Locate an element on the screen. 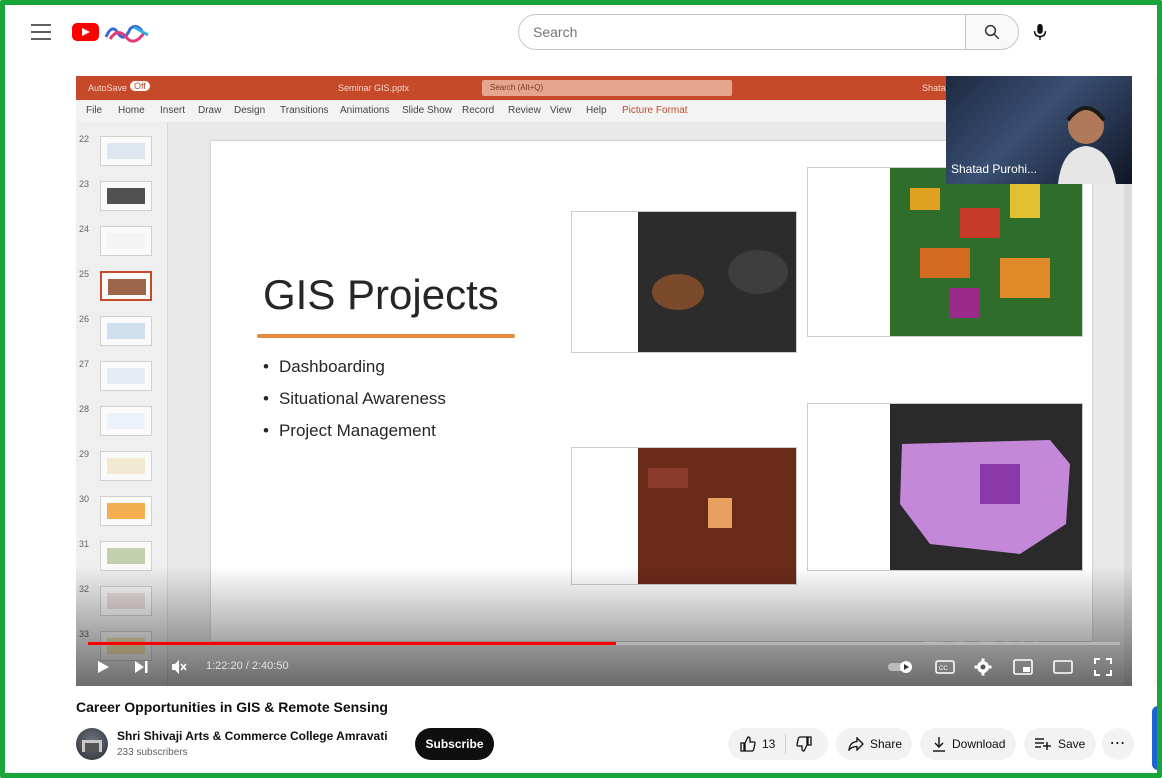 Image resolution: width=1162 pixels, height=778 pixels. microphone-icon is located at coordinates (1040, 32).